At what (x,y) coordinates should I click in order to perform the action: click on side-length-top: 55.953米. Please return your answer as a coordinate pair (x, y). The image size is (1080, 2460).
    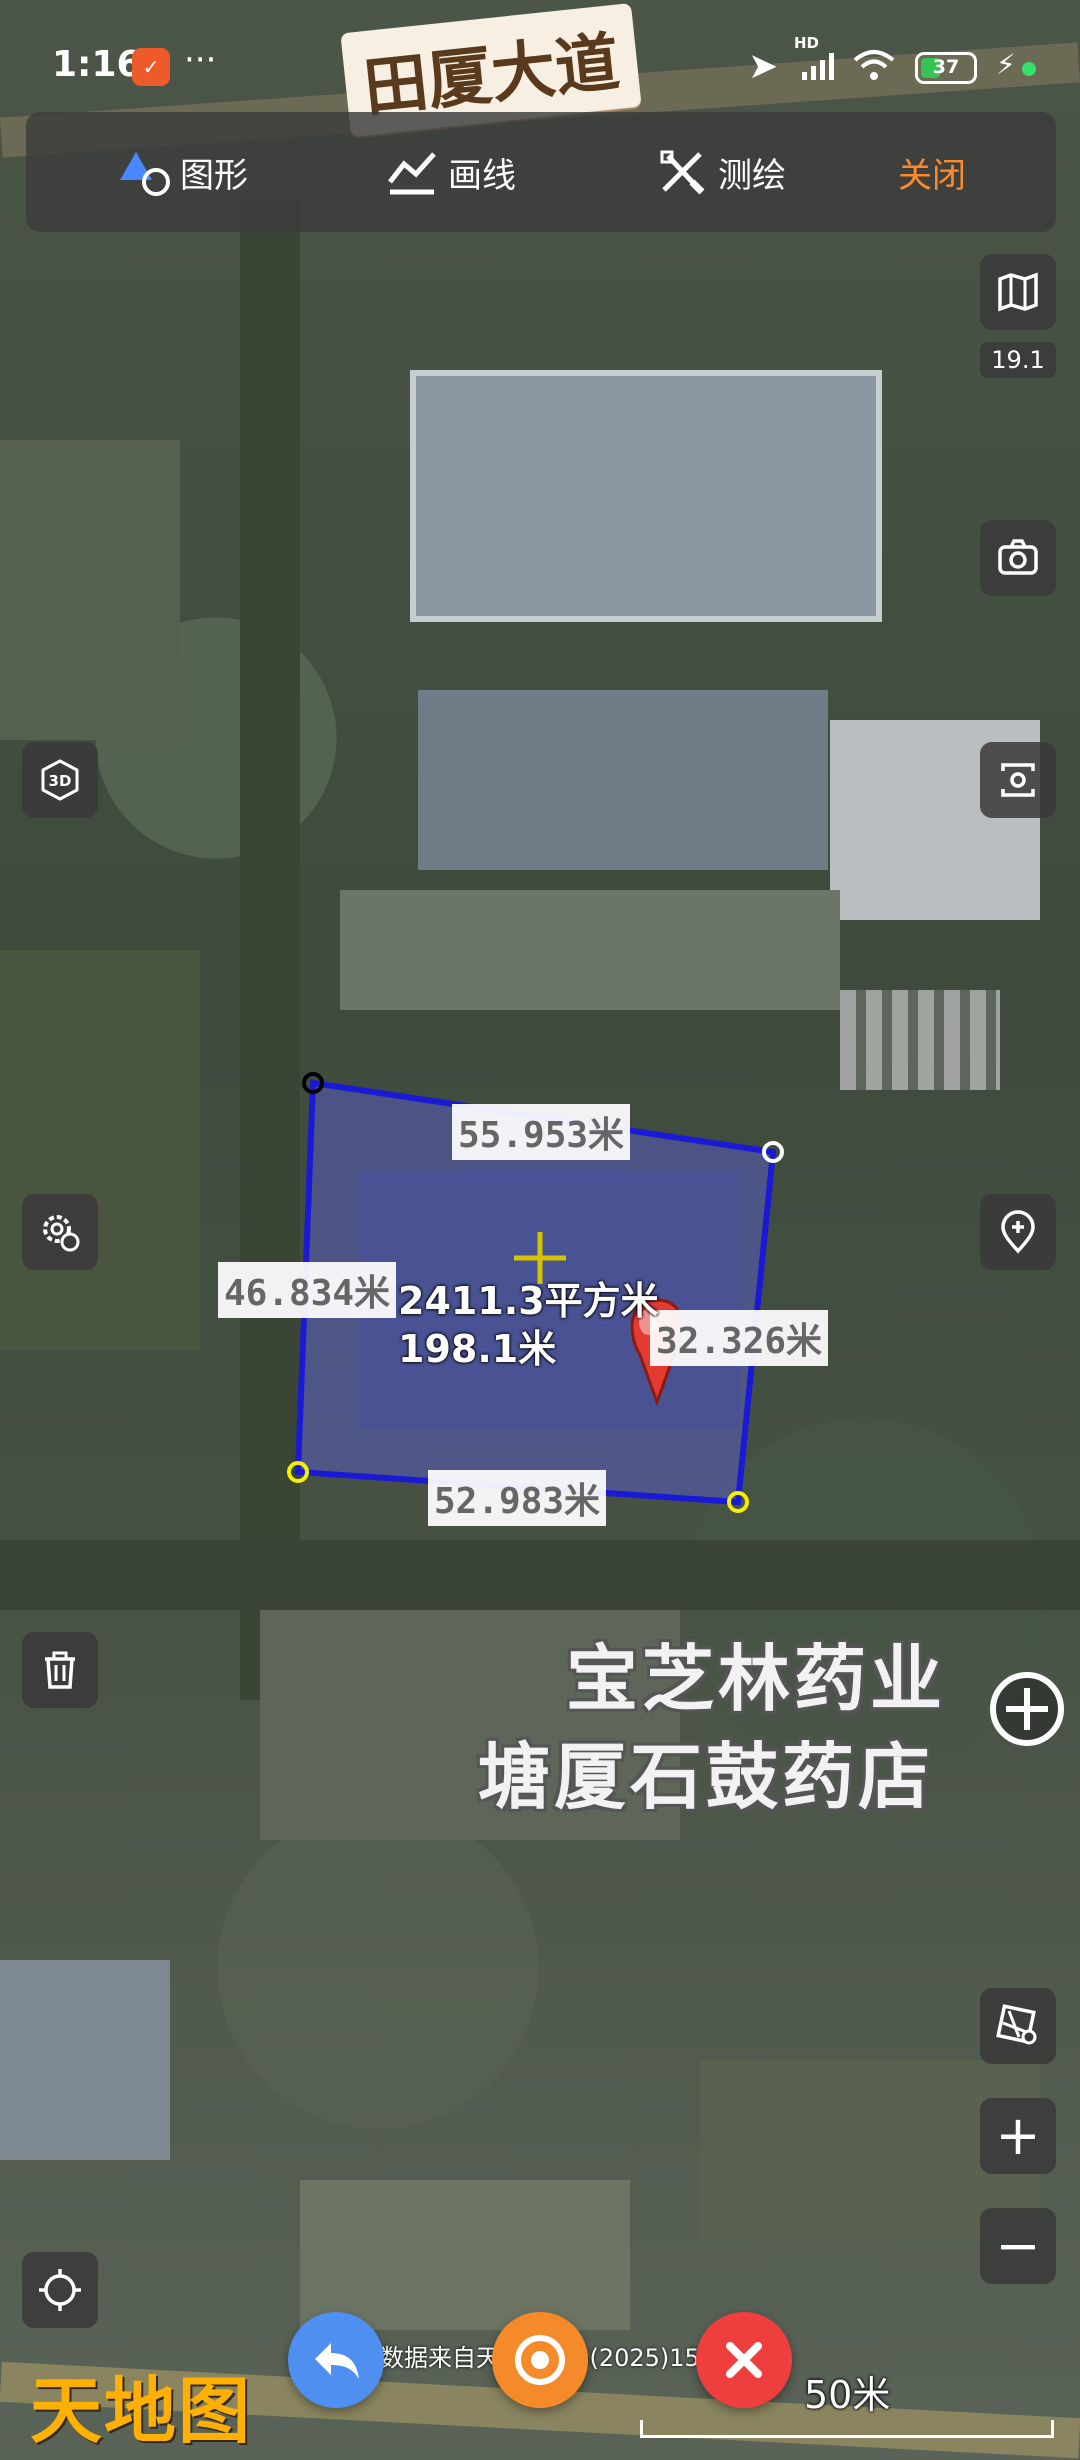
    Looking at the image, I should click on (541, 1132).